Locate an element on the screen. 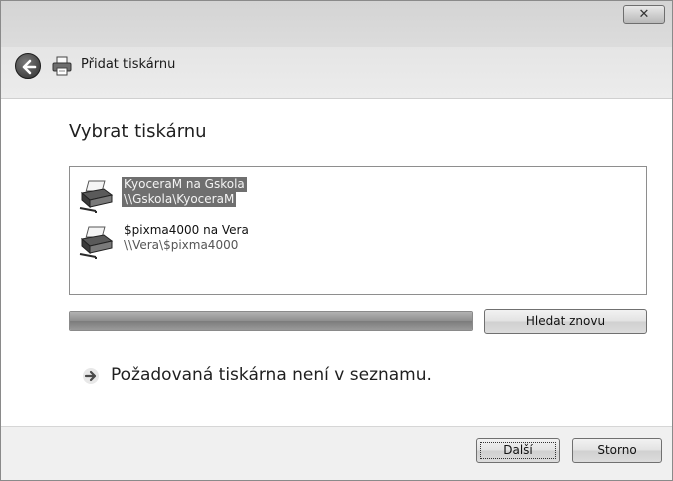 The width and height of the screenshot is (673, 481). title-bar-top is located at coordinates (336, 24).